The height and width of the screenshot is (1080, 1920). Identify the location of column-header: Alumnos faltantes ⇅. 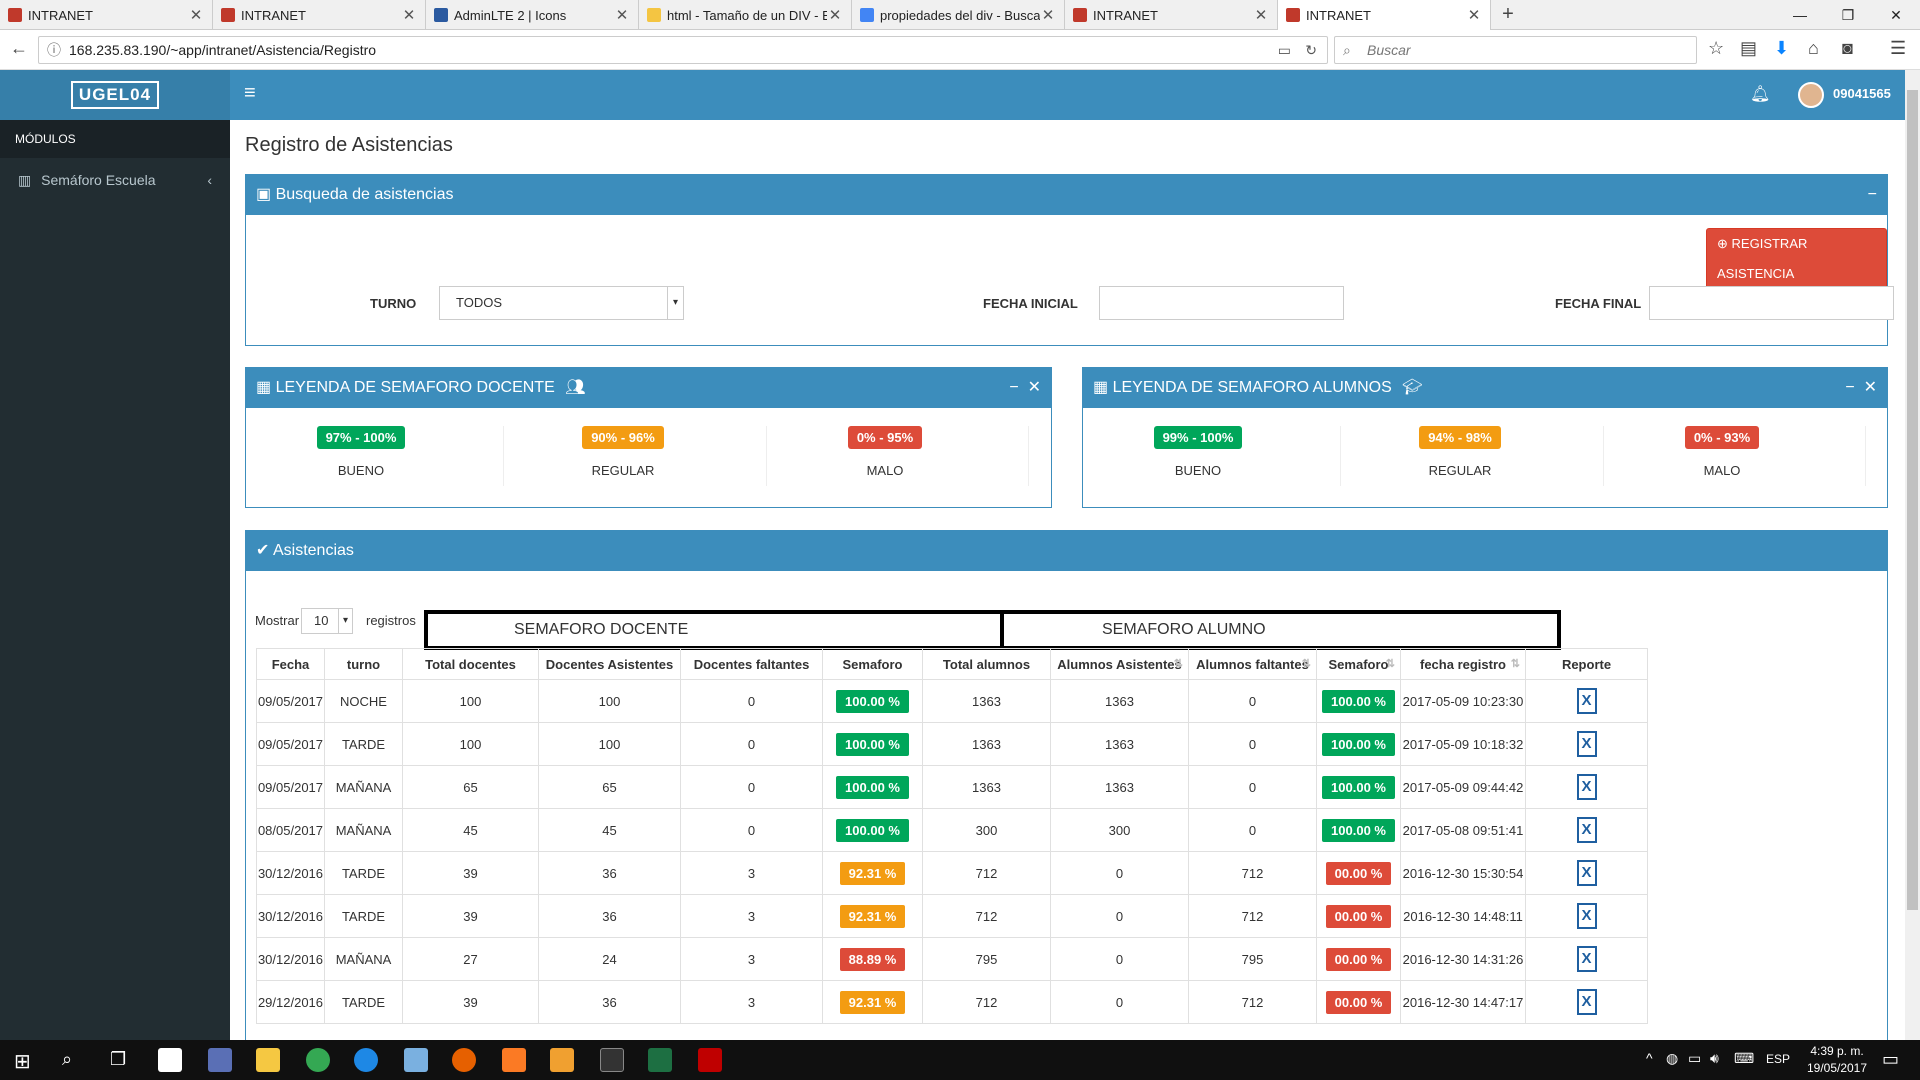
(1252, 664).